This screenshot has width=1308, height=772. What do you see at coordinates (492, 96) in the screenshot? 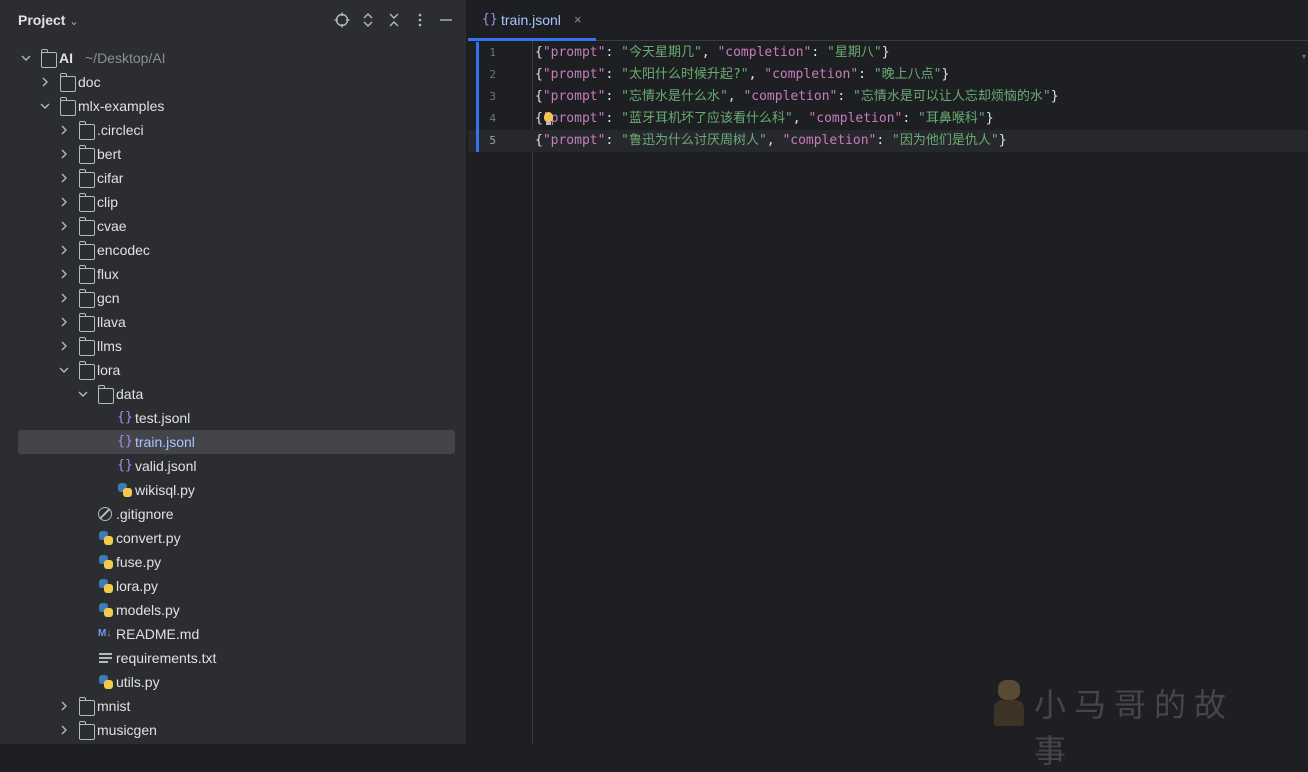
I see `line-number: 3` at bounding box center [492, 96].